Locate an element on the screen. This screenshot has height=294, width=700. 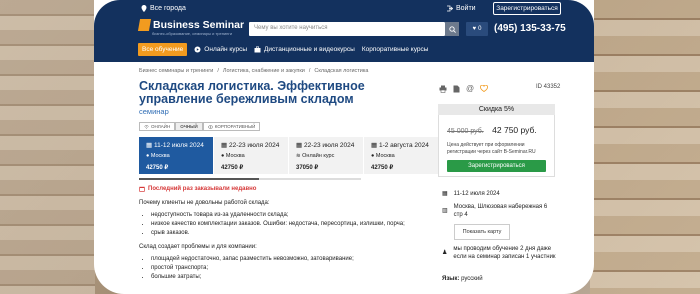
wifi-icon is located at coordinates (146, 126).